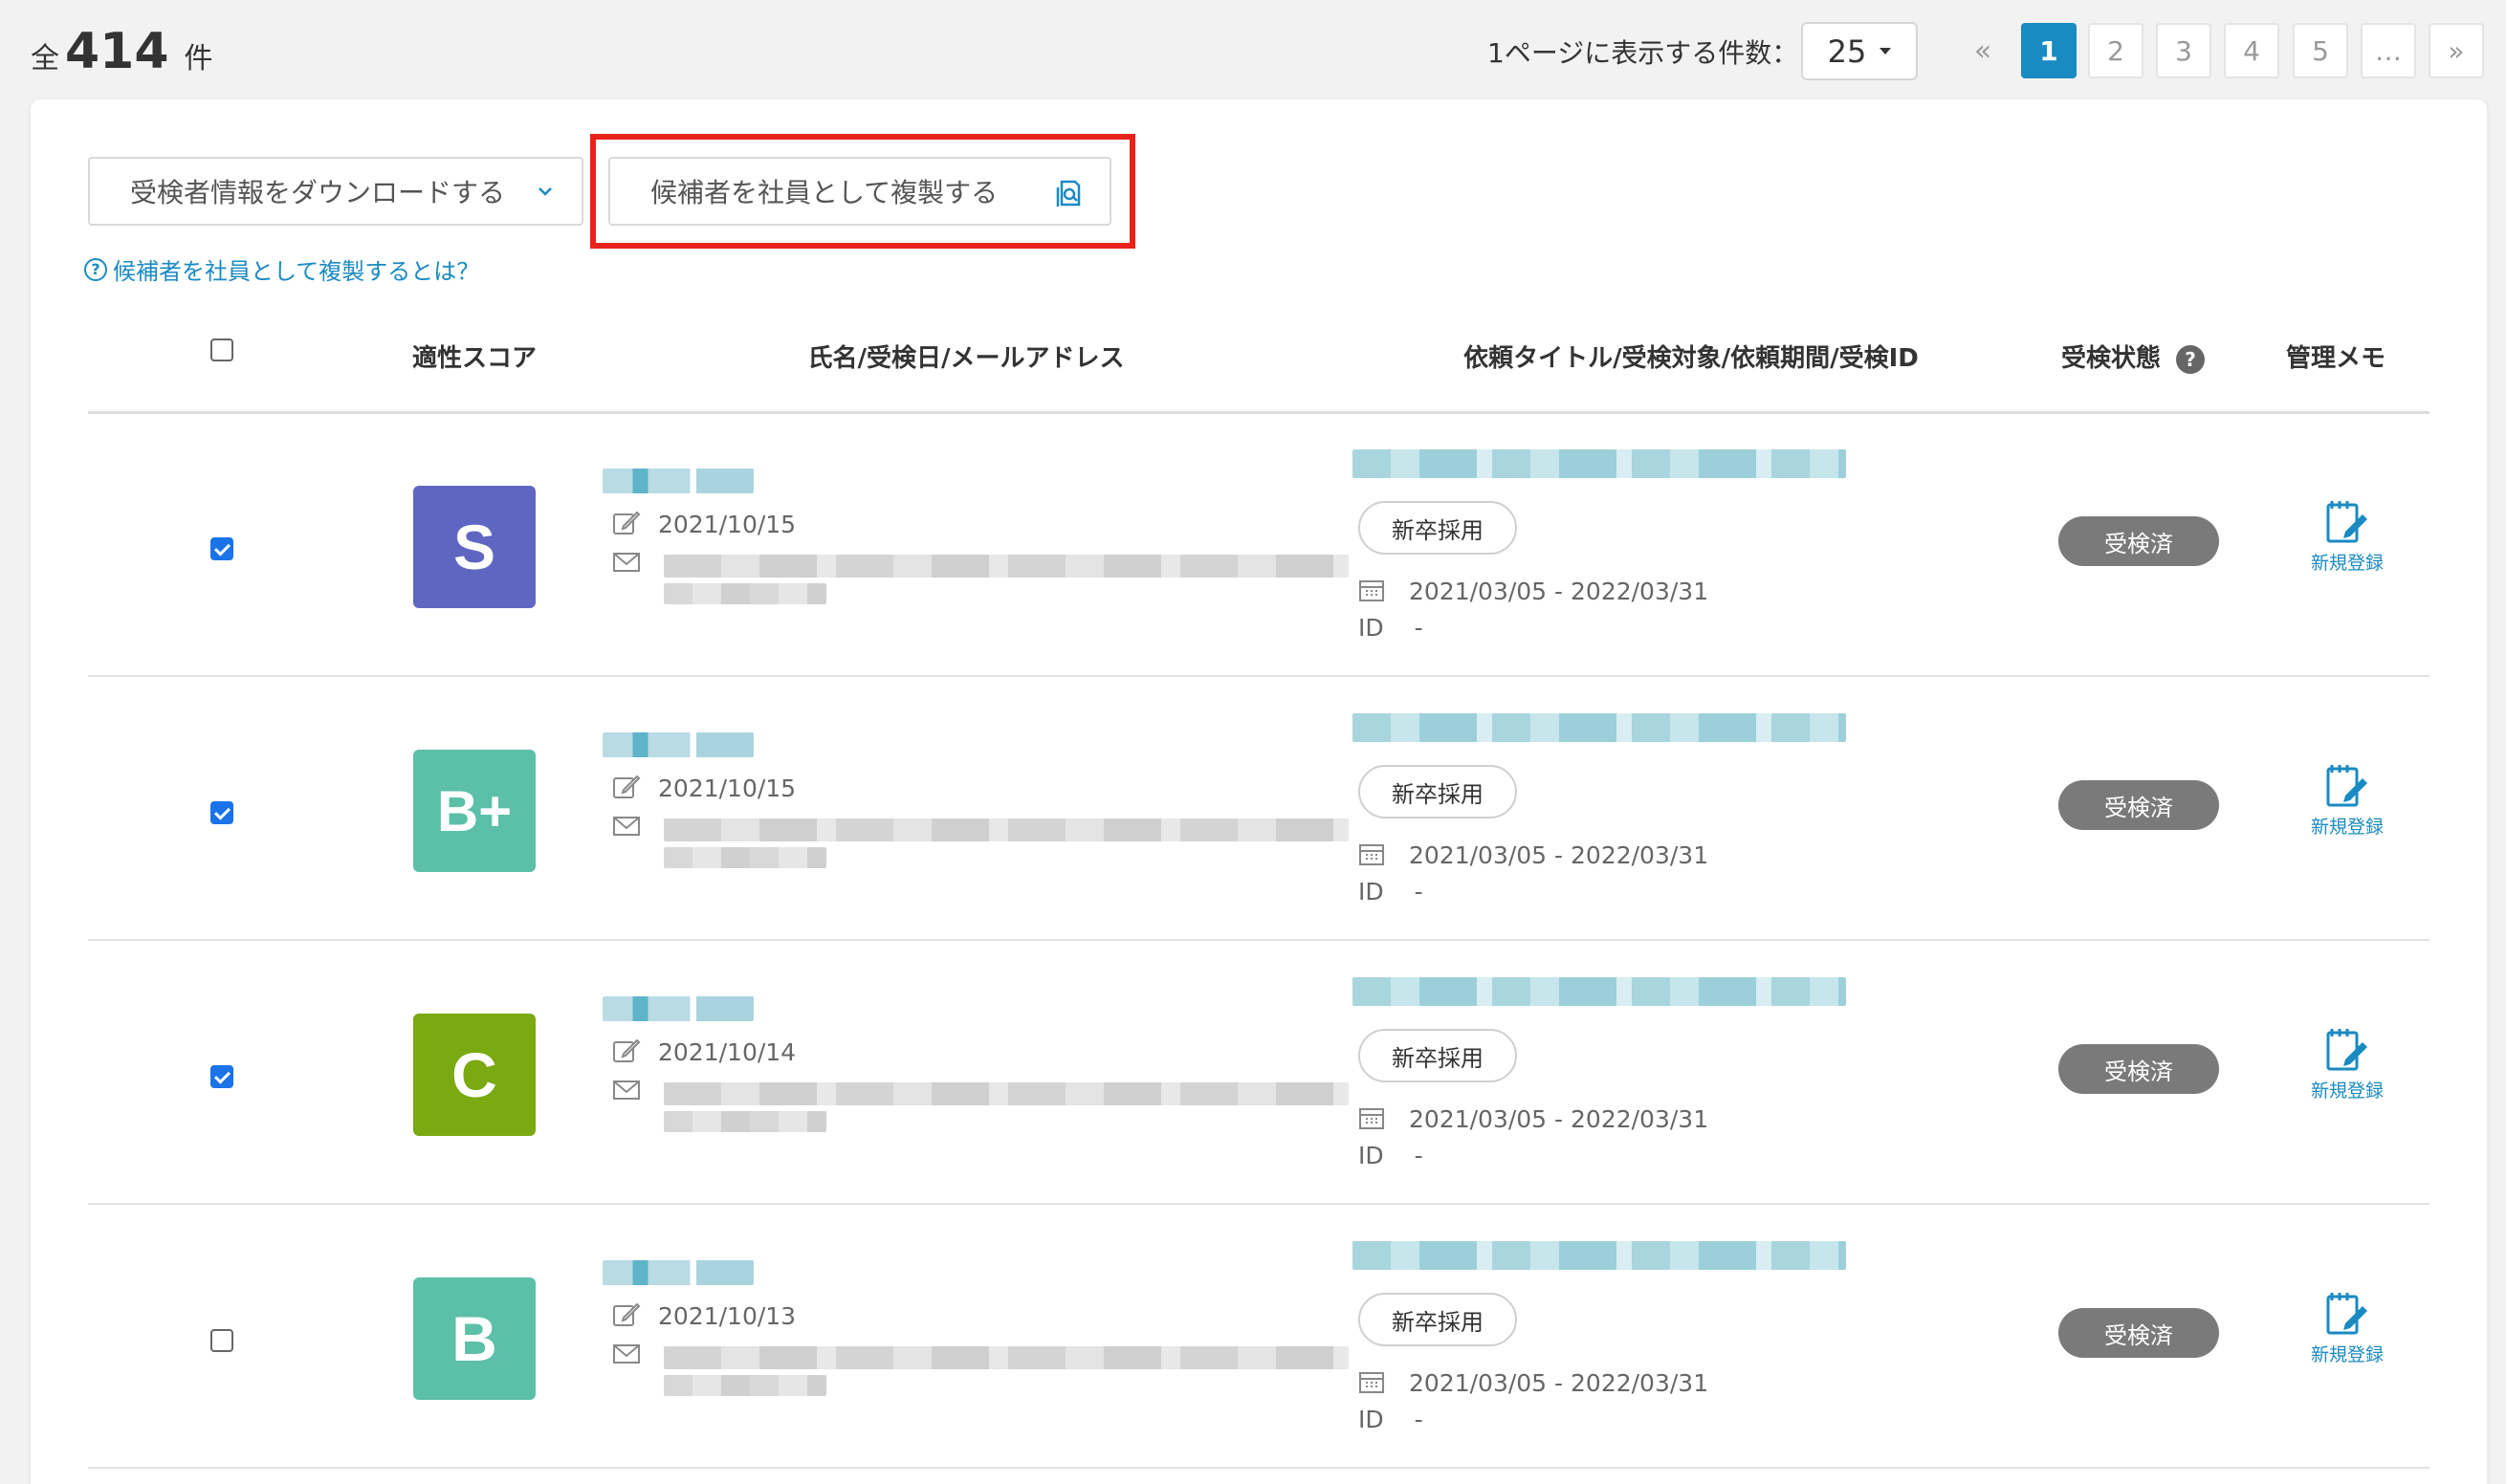 This screenshot has width=2506, height=1484. Describe the element at coordinates (2138, 541) in the screenshot. I see `exam-status-badge: 受検済` at that location.